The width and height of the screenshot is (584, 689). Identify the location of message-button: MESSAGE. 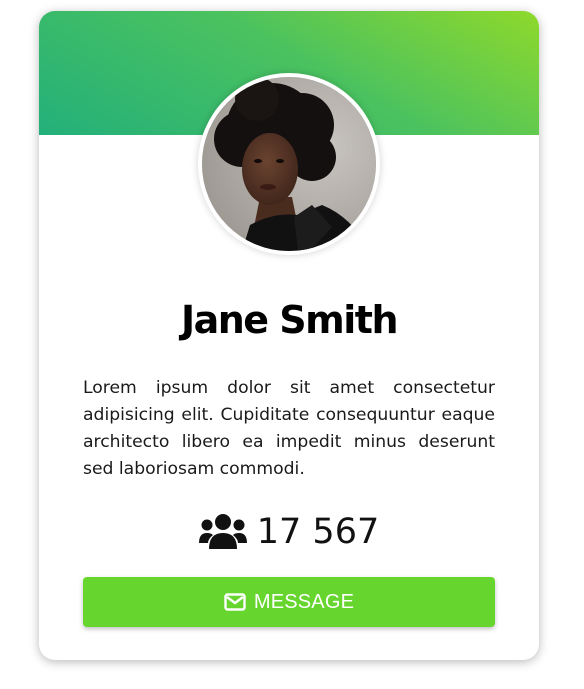
(289, 602).